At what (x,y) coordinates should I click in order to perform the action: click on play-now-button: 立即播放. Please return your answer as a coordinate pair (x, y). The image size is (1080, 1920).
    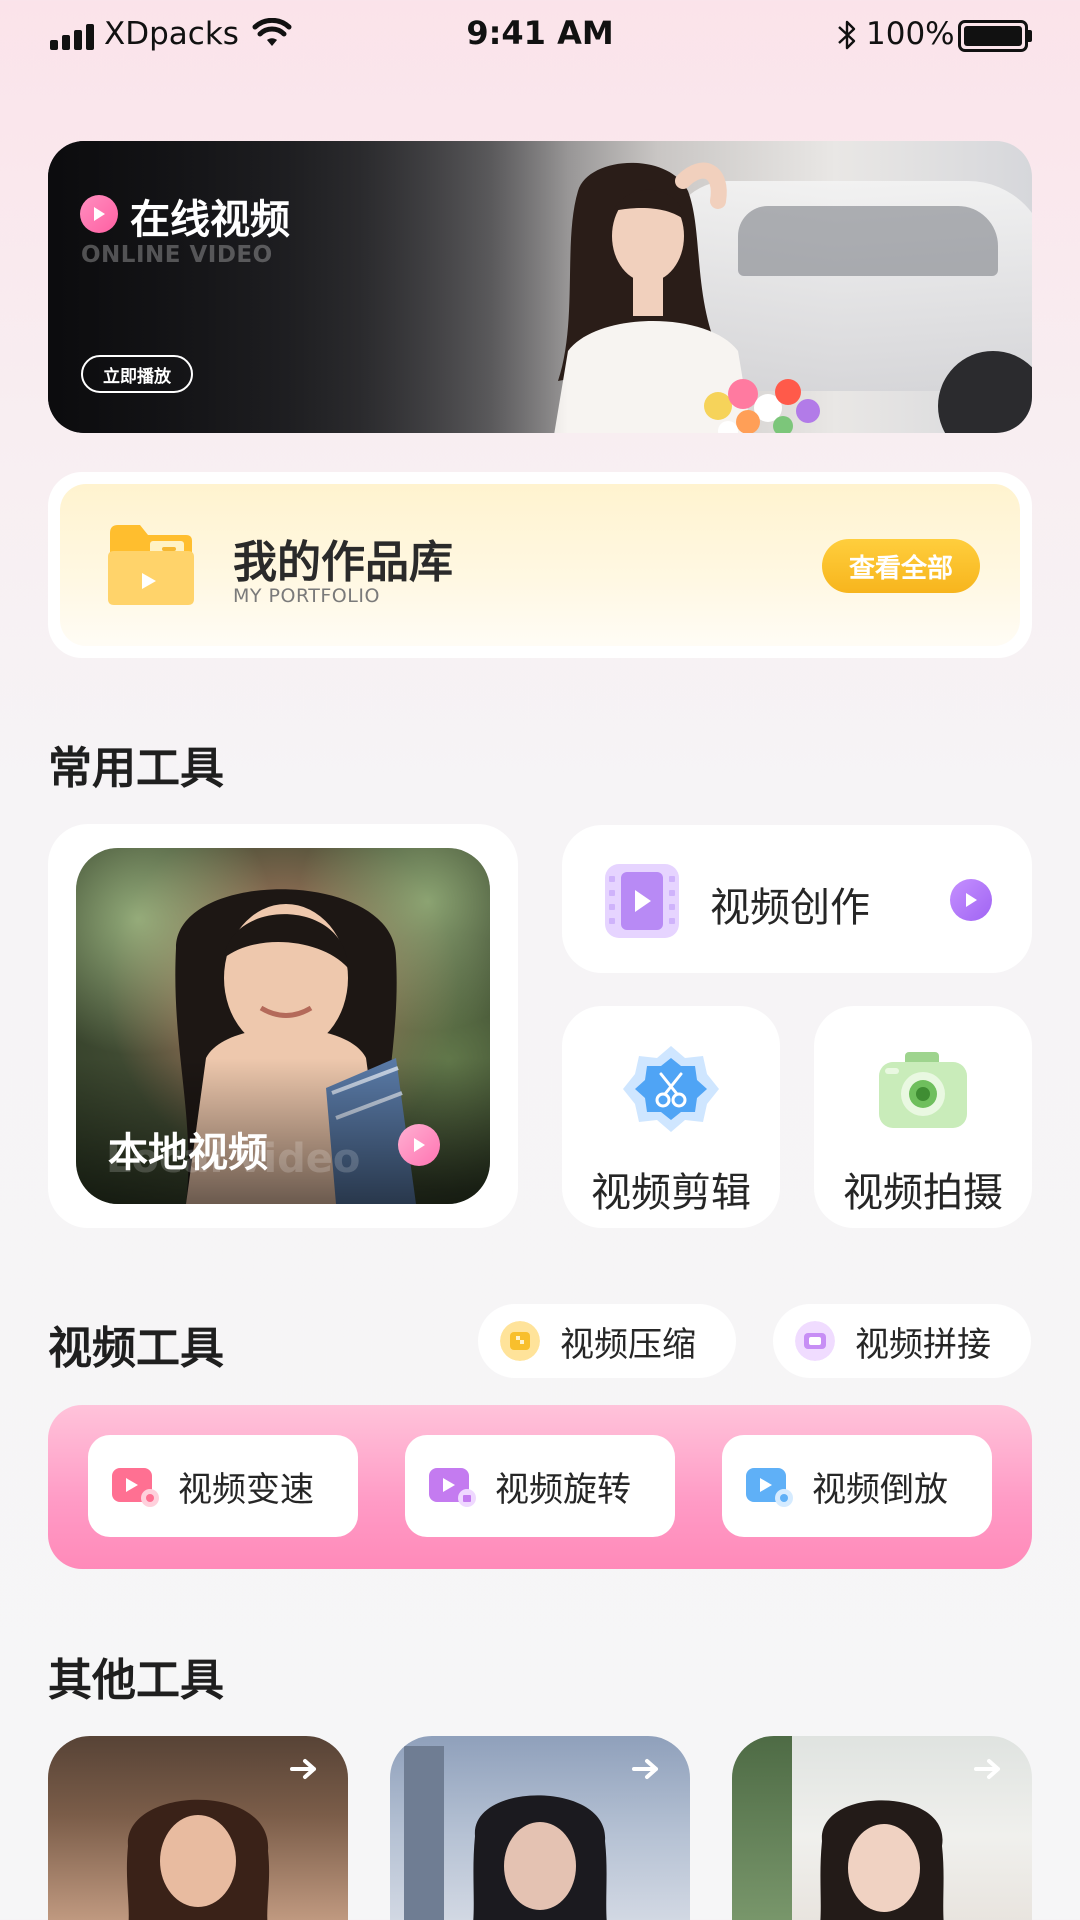
    Looking at the image, I should click on (137, 374).